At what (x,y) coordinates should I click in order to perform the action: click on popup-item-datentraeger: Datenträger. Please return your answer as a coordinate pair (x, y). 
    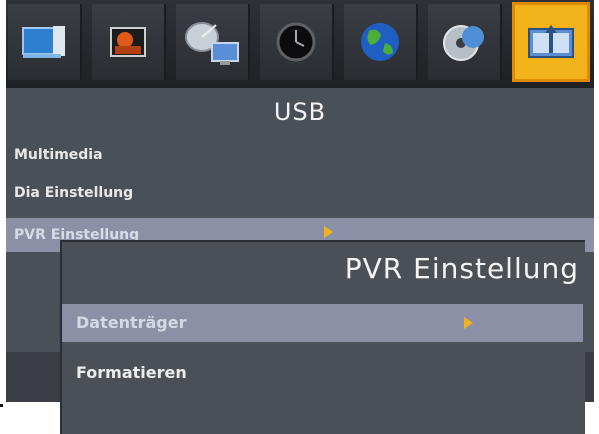
    Looking at the image, I should click on (322, 323).